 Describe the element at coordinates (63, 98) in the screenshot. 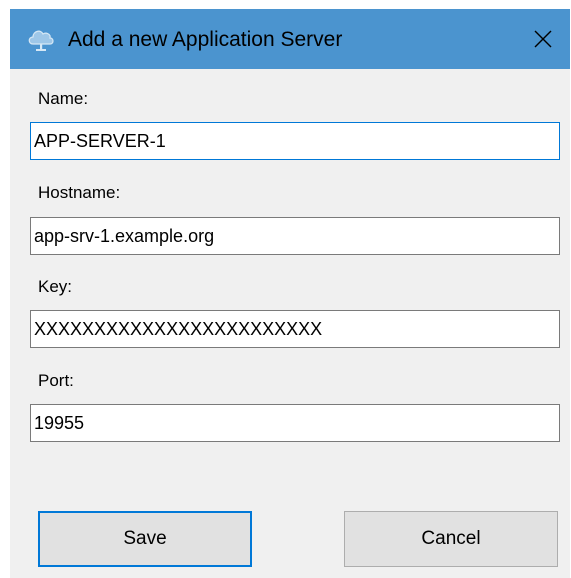

I see `name-label: Name:` at that location.